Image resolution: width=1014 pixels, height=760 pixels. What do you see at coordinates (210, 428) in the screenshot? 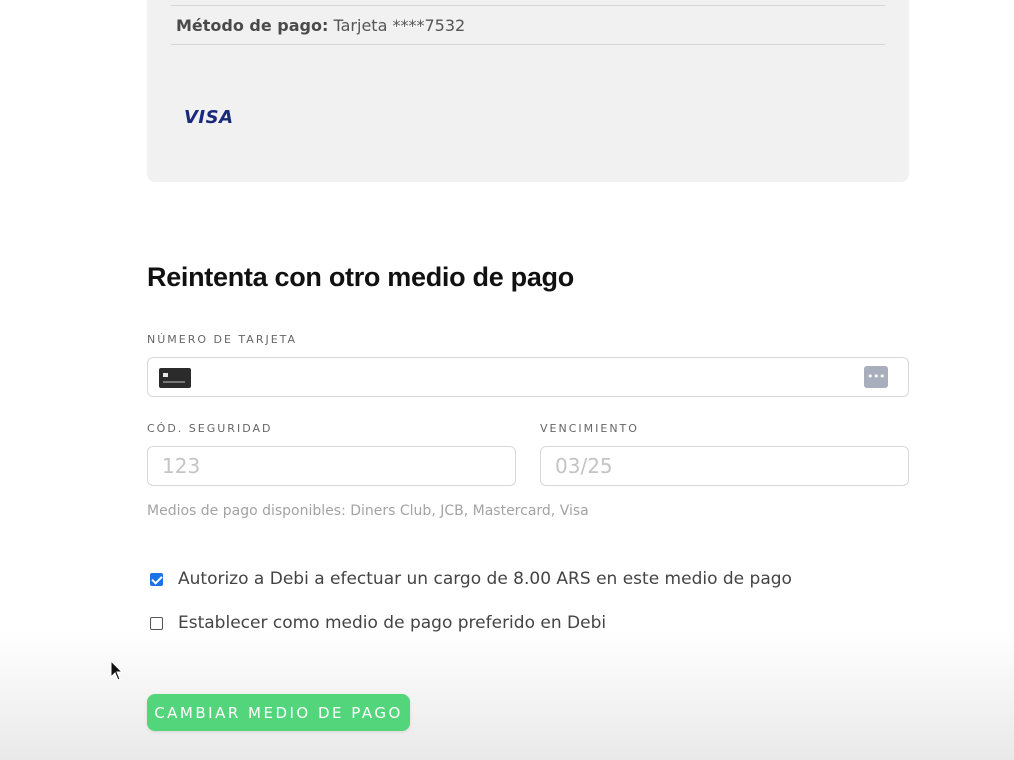
I see `security-code-label: CÓD. SEGURIDAD` at bounding box center [210, 428].